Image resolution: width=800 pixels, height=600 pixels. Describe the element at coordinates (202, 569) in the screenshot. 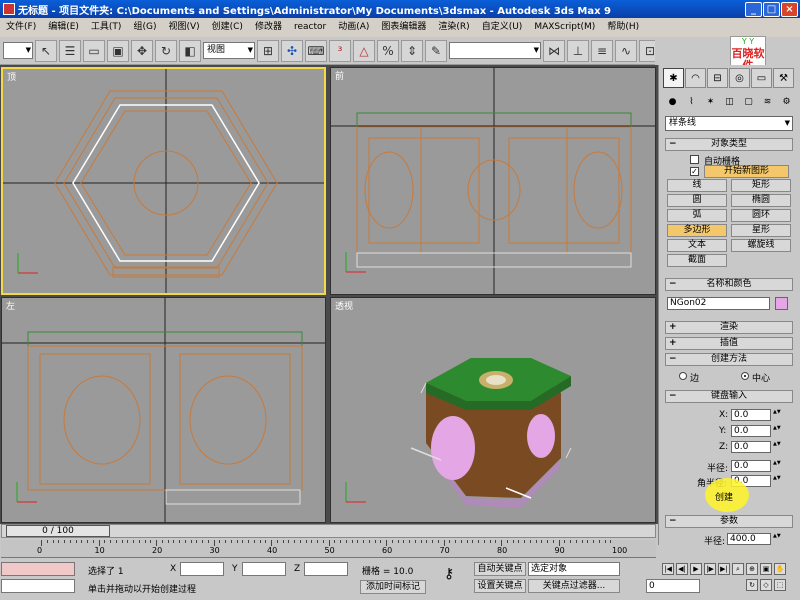

I see `x-coord-field` at that location.